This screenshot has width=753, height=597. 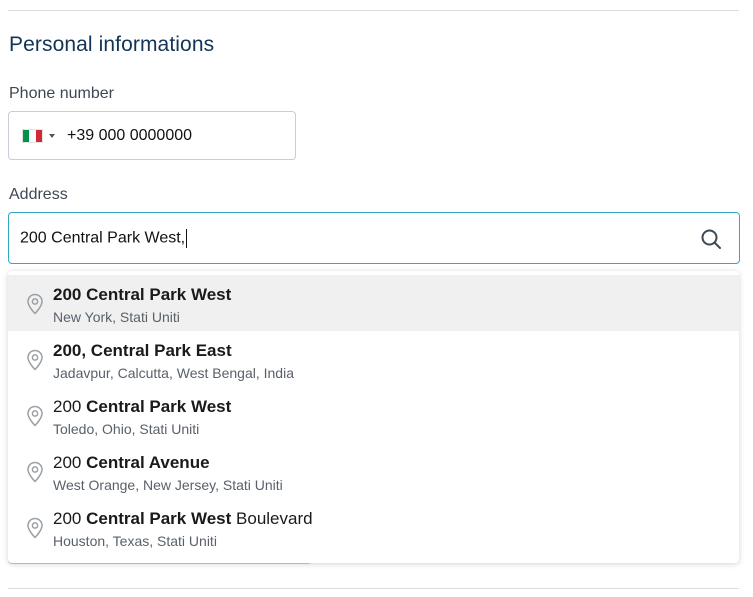 I want to click on suggestion-primary-text: 200 Central Park West Boulevard, so click(x=183, y=519).